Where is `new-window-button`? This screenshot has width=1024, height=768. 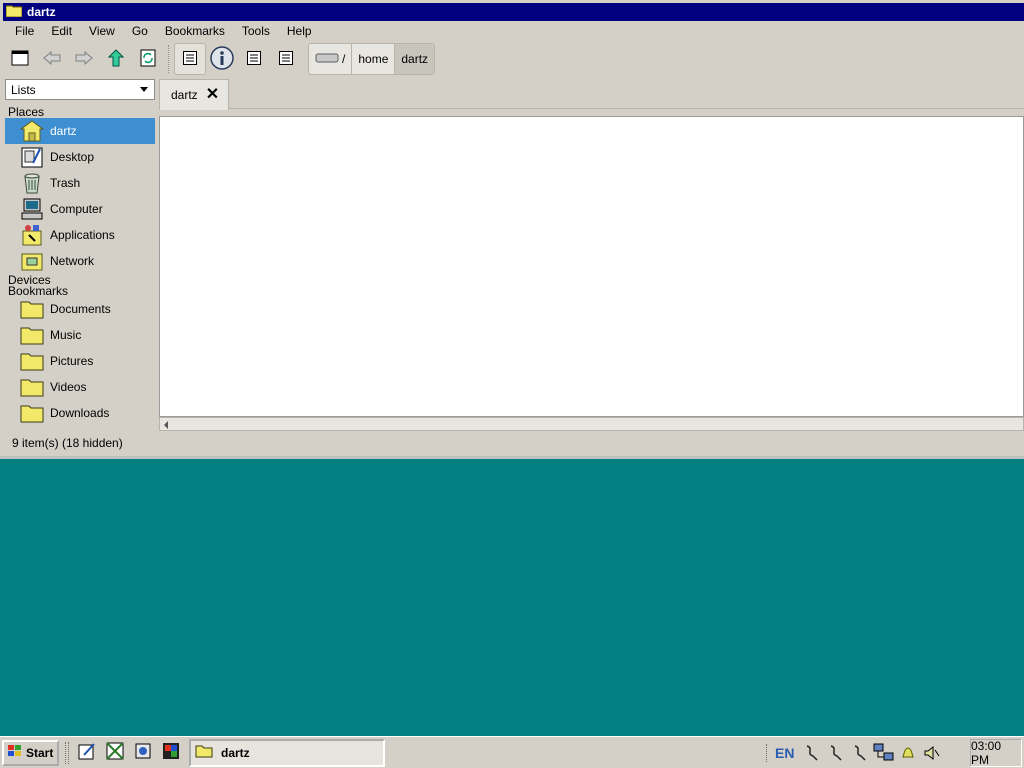
new-window-button is located at coordinates (20, 59).